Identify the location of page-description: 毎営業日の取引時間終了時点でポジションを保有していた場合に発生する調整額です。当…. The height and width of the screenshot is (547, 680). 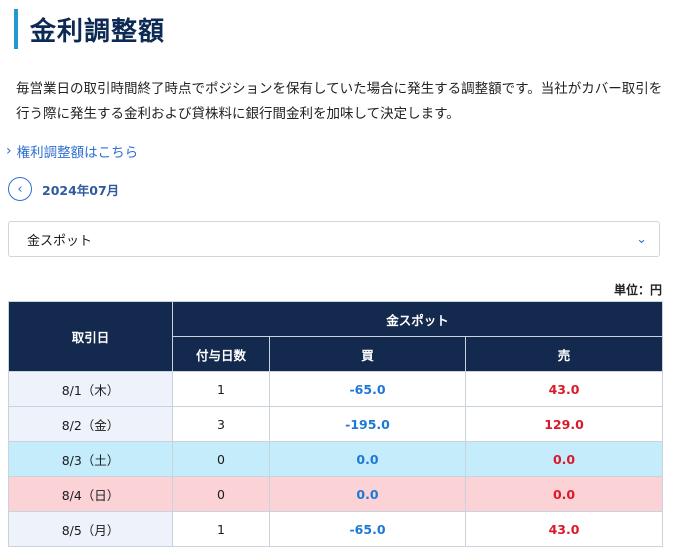
(339, 101).